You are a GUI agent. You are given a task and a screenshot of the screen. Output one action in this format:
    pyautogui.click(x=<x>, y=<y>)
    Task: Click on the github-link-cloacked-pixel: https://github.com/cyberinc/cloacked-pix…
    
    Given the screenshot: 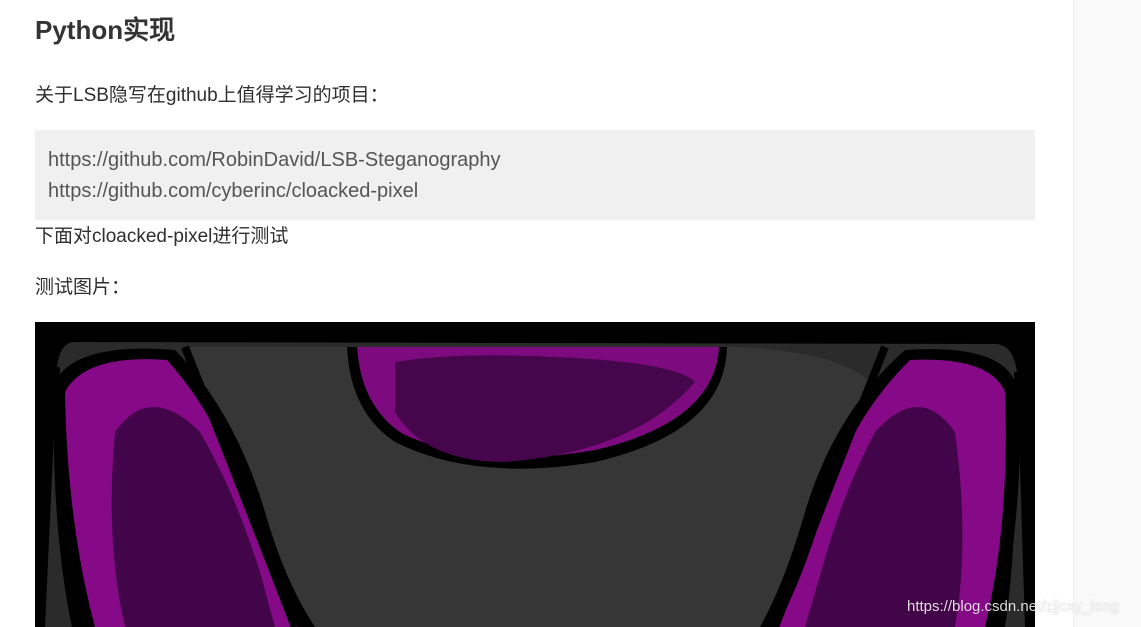 What is the action you would take?
    pyautogui.click(x=535, y=191)
    